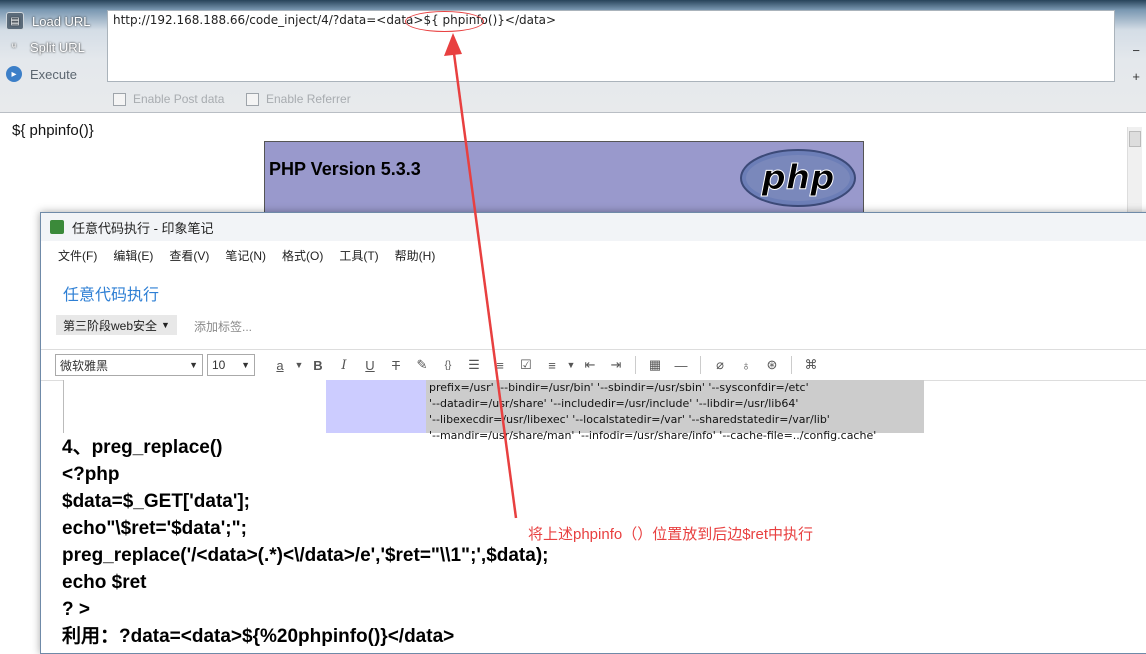  I want to click on load-url-button: ▤ Load URL, so click(45, 21).